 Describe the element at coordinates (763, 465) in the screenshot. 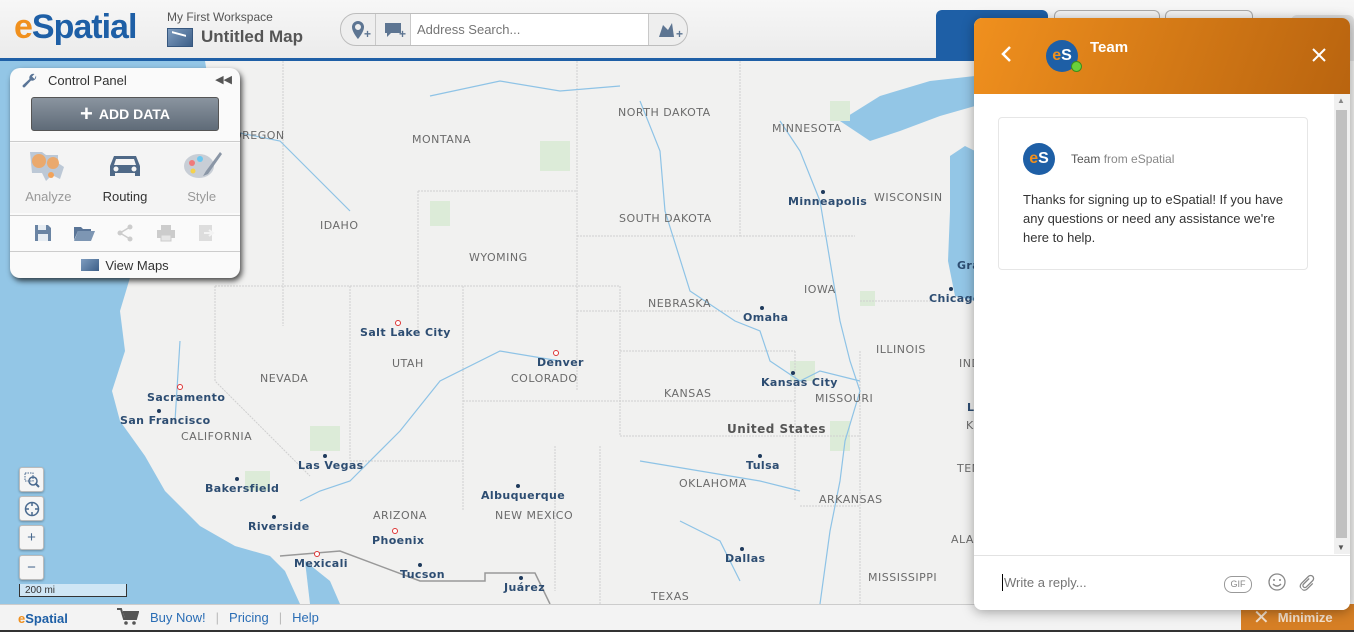

I see `city-label: Tulsa` at that location.